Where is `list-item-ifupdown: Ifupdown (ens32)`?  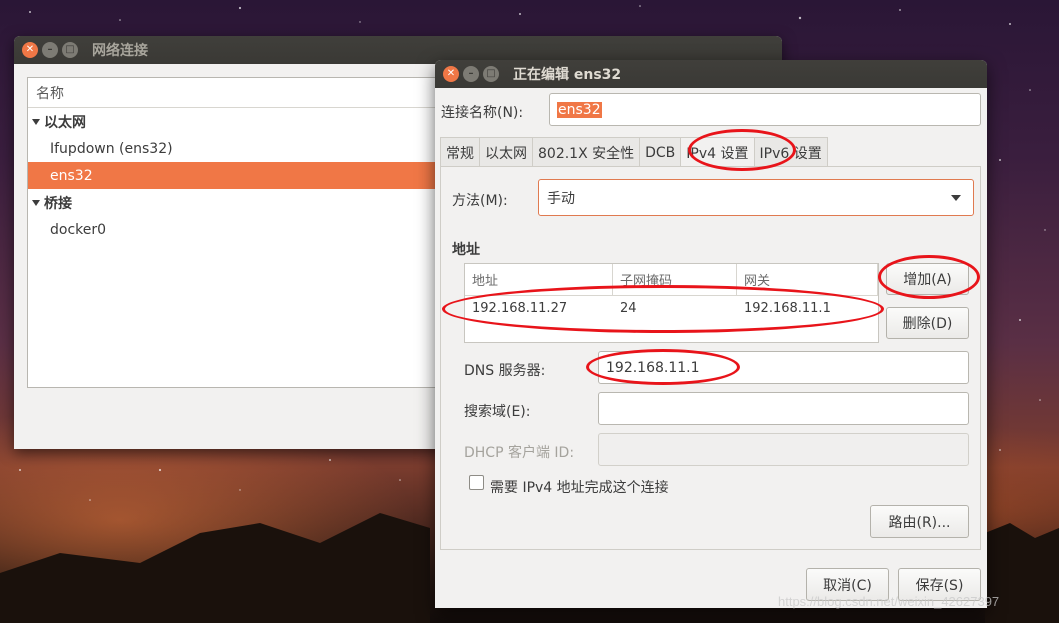 list-item-ifupdown: Ifupdown (ens32) is located at coordinates (237, 148).